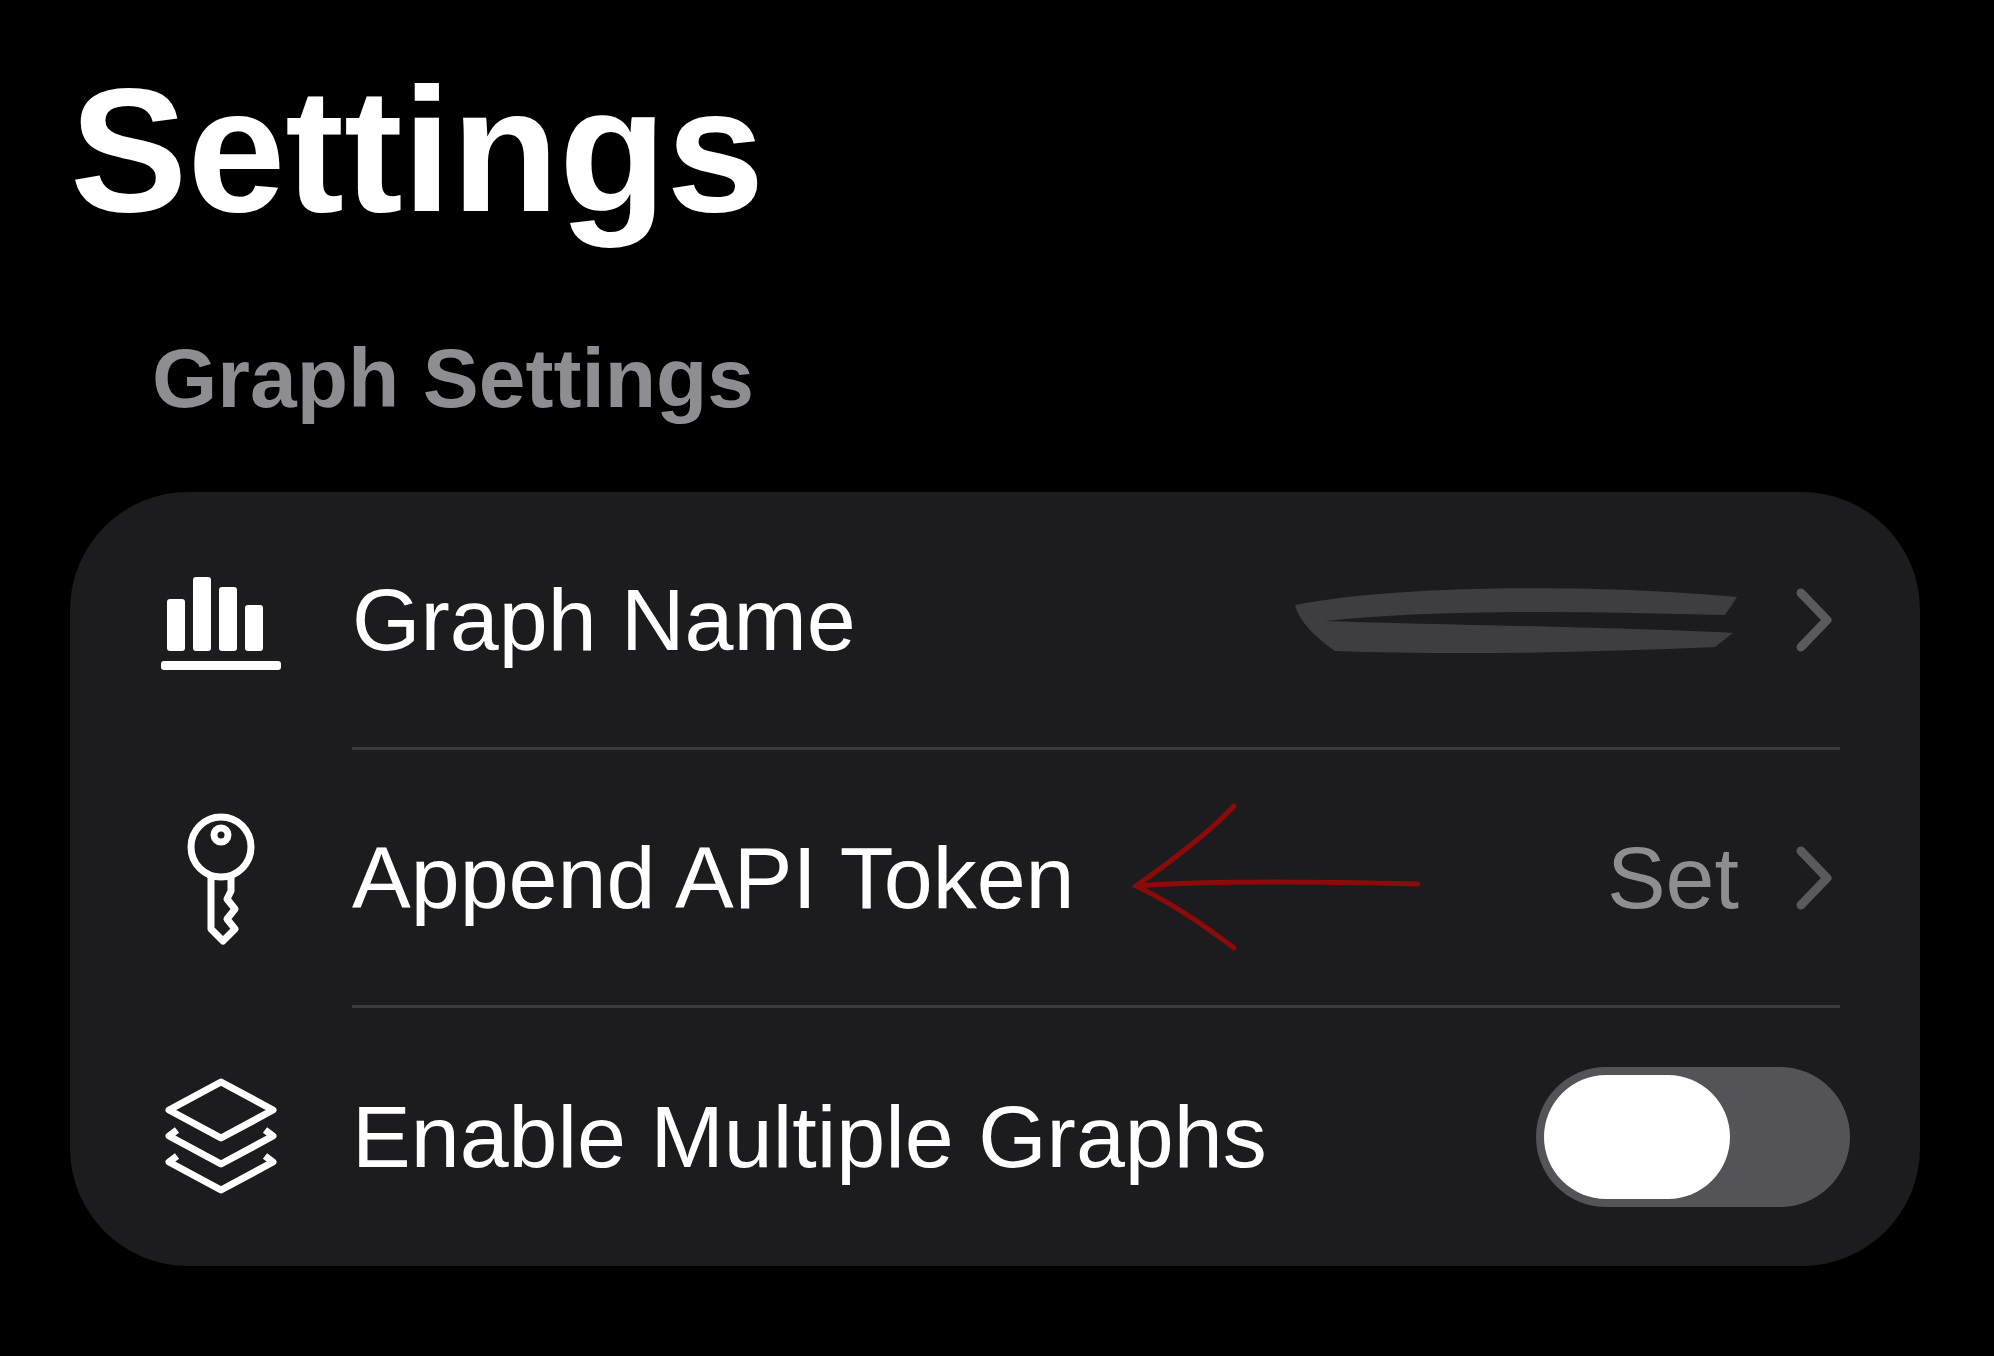  Describe the element at coordinates (809, 1137) in the screenshot. I see `row-label: Enable Multiple Graphs` at that location.